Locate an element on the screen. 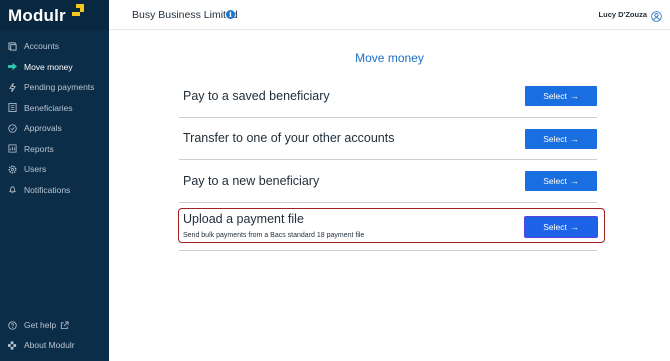 This screenshot has height=361, width=670. option-row-new-beneficiary: Pay to a new beneficiary Select → is located at coordinates (388, 184).